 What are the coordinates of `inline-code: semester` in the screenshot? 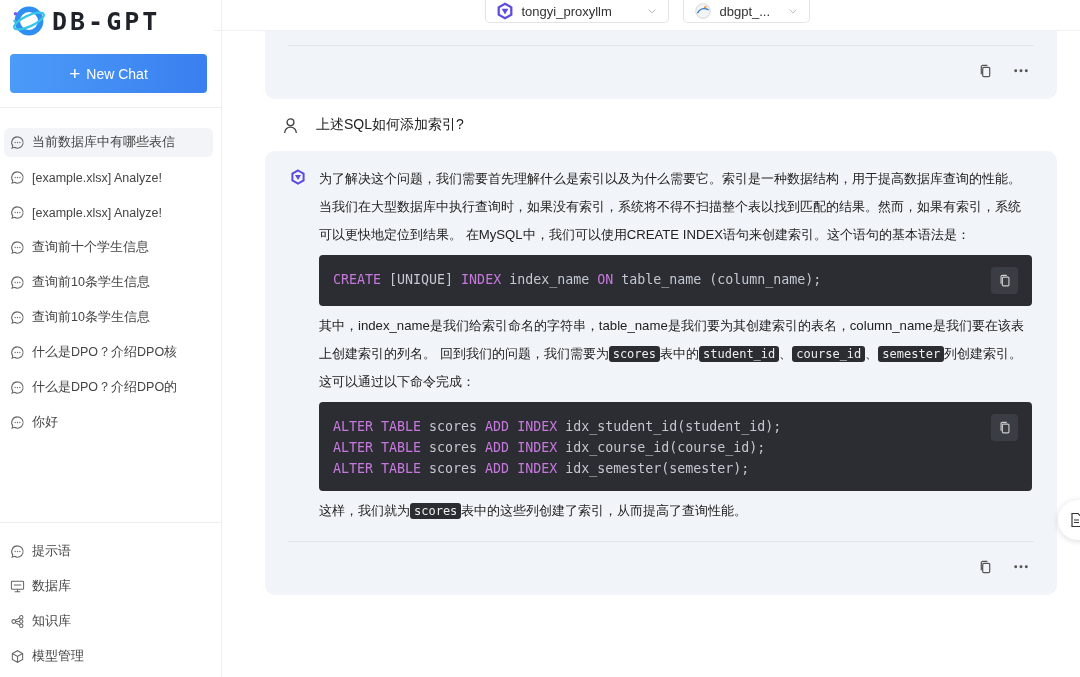 It's located at (911, 354).